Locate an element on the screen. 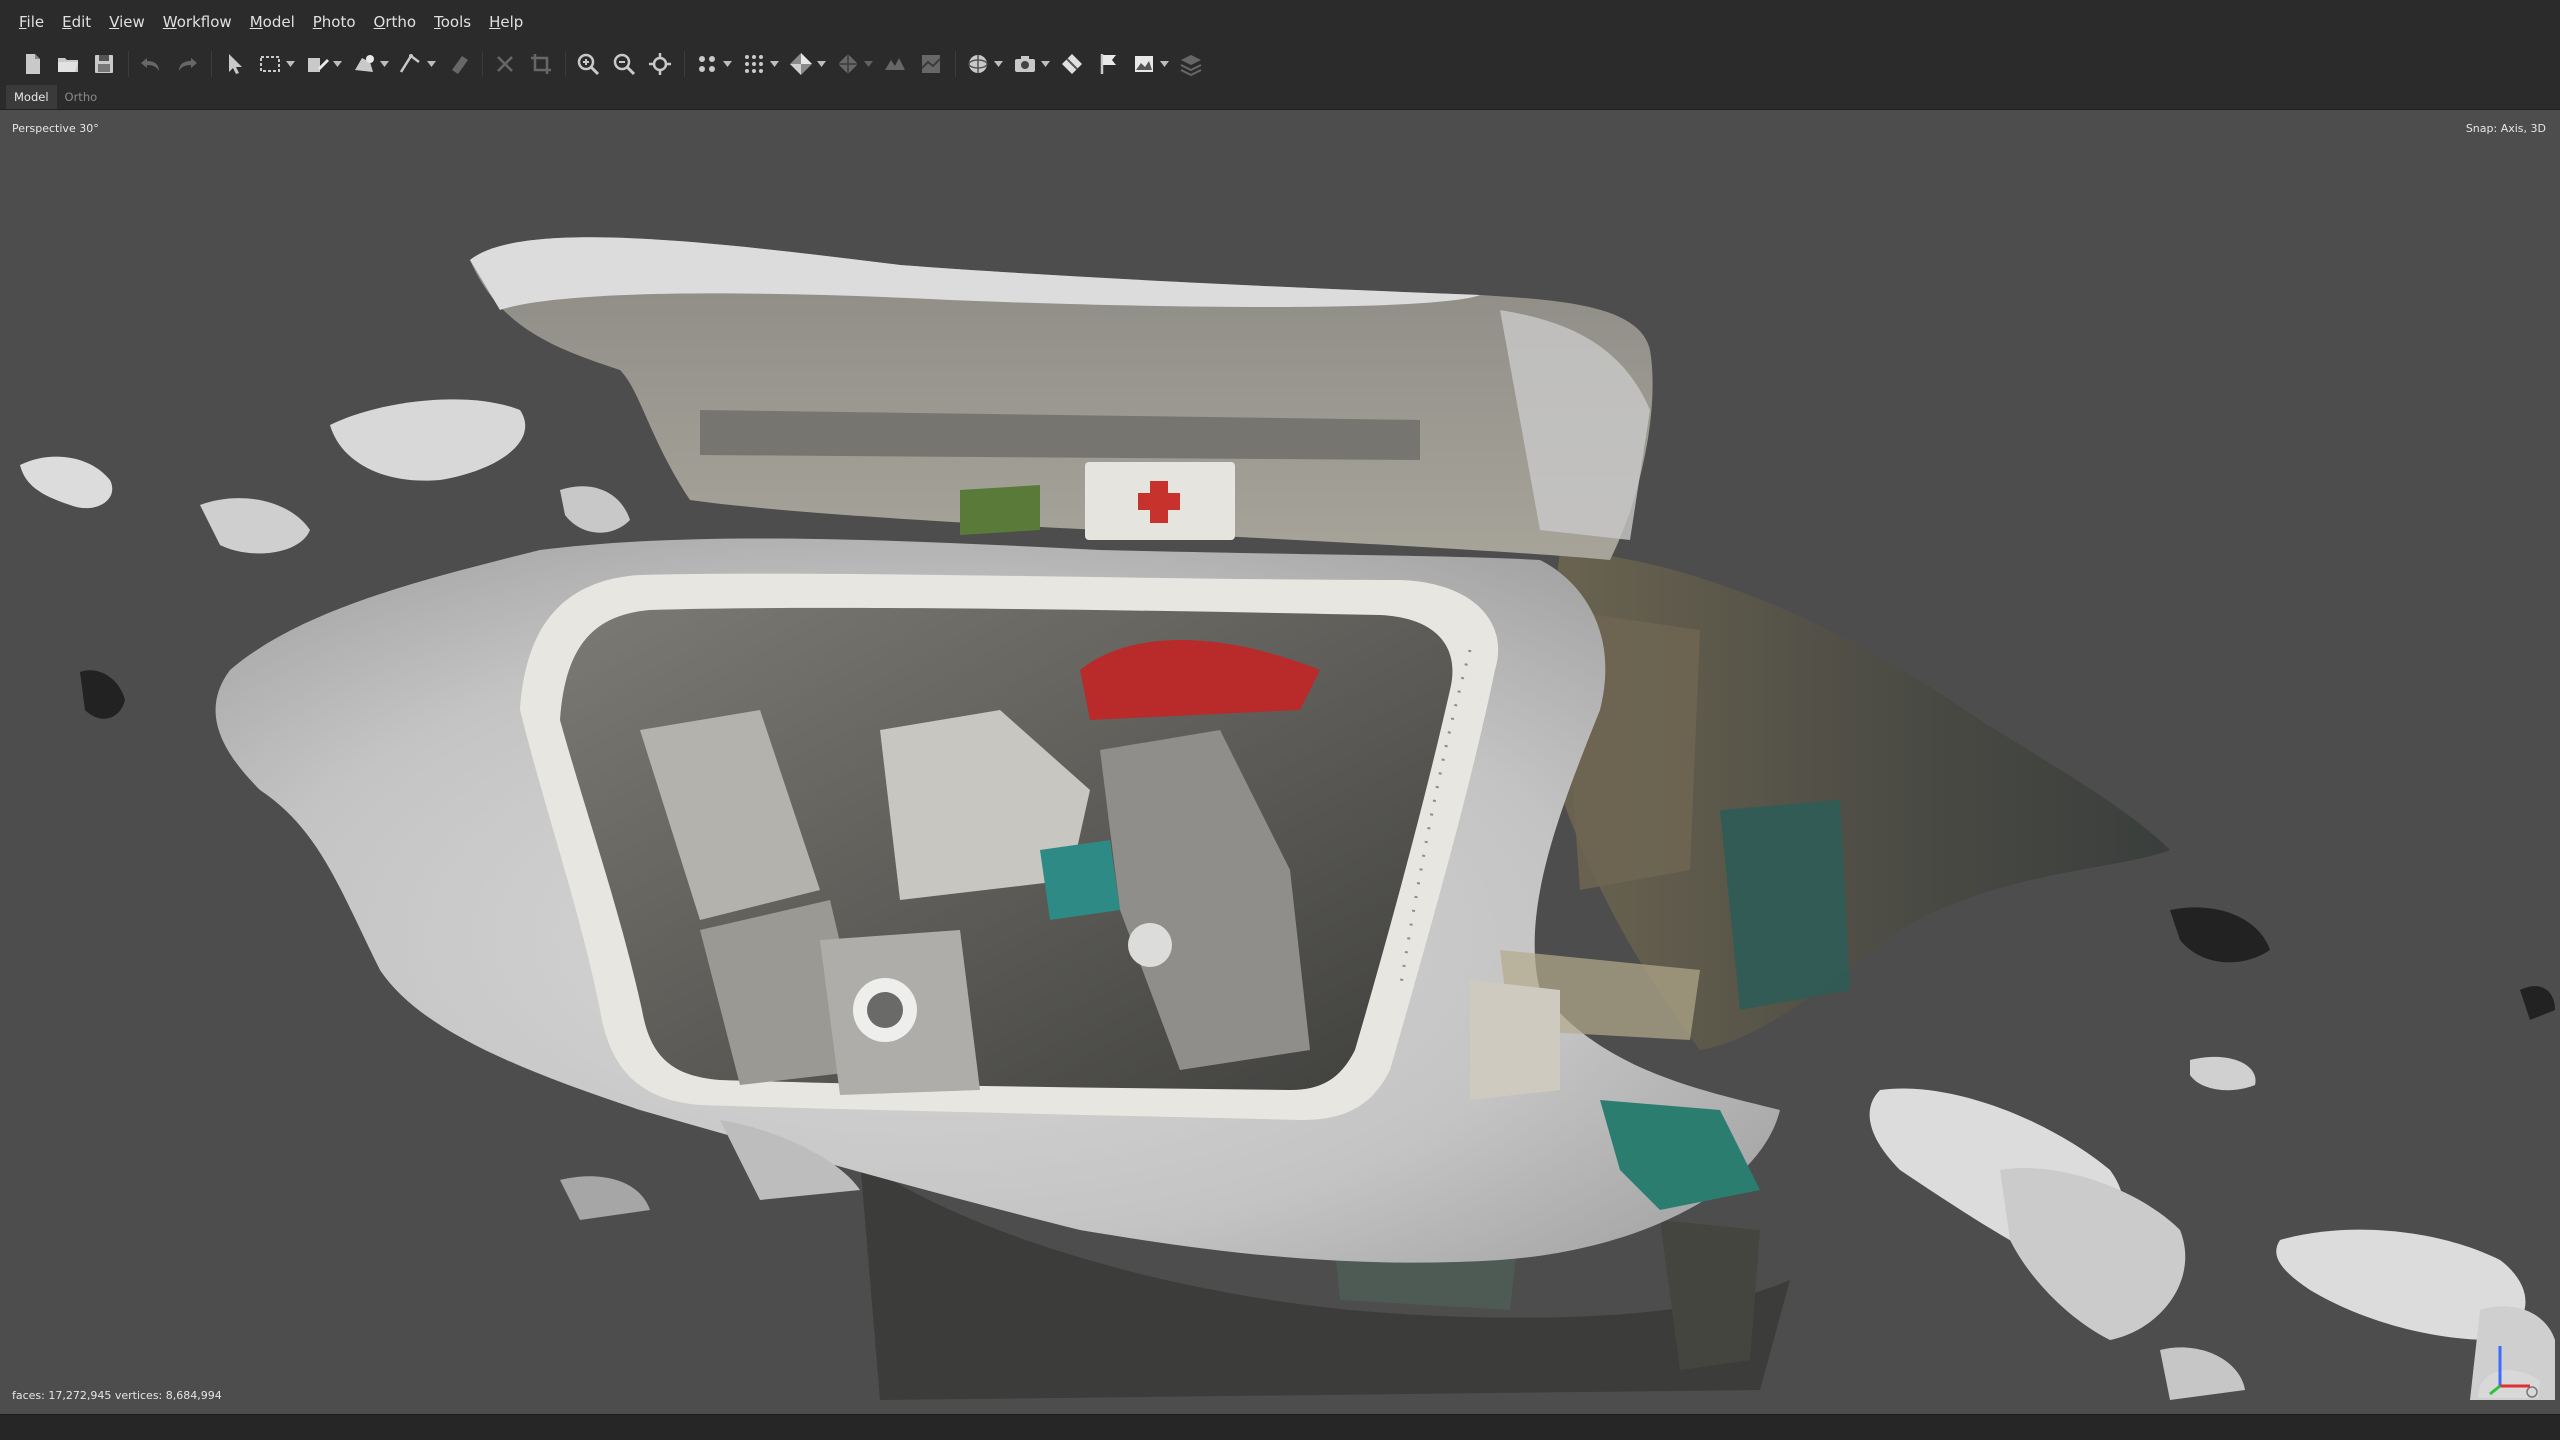  menu-accelerator: F is located at coordinates (23, 22).